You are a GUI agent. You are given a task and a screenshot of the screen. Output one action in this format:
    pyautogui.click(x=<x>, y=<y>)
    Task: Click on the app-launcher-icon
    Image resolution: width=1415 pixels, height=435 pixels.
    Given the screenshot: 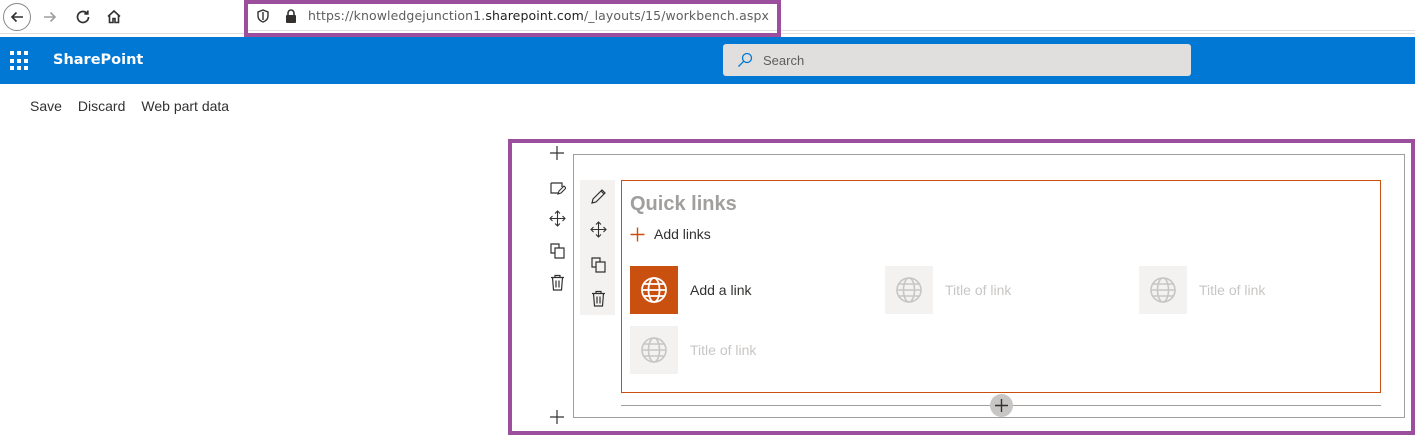 What is the action you would take?
    pyautogui.click(x=20, y=61)
    